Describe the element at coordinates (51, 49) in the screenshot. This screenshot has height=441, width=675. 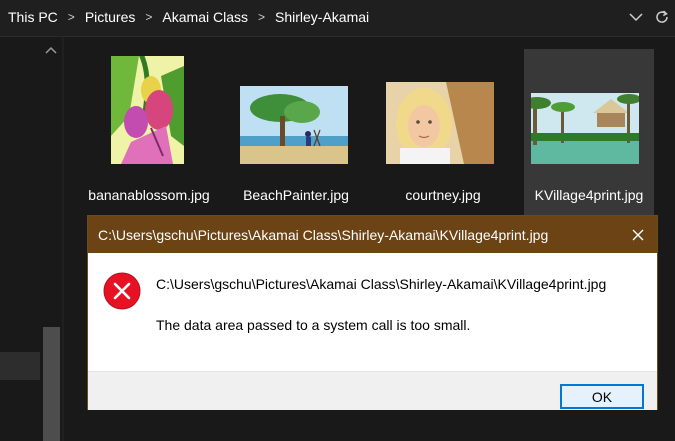
I see `chevron-up-icon` at that location.